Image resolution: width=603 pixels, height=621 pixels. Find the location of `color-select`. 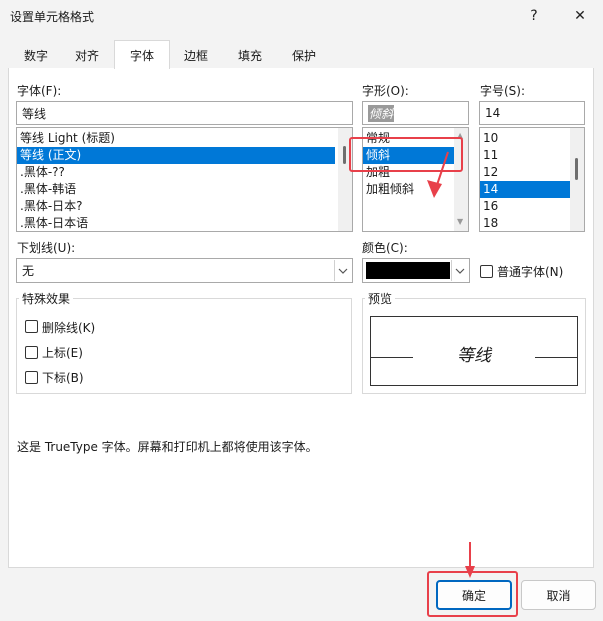

color-select is located at coordinates (416, 270).